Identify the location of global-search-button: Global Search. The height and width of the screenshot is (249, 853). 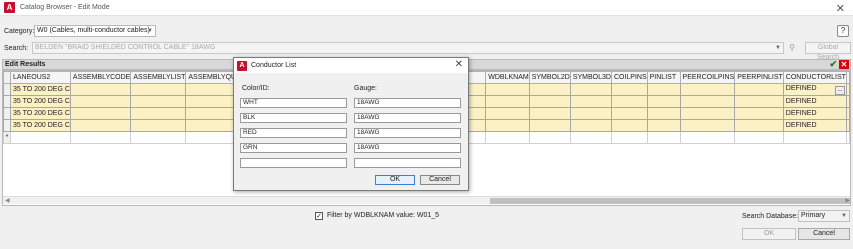
(828, 51).